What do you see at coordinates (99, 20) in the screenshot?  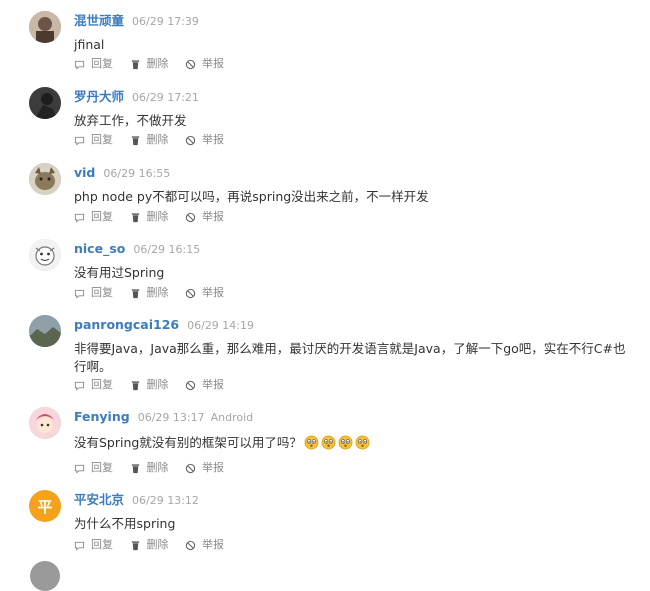 I see `username: 混世顽童` at bounding box center [99, 20].